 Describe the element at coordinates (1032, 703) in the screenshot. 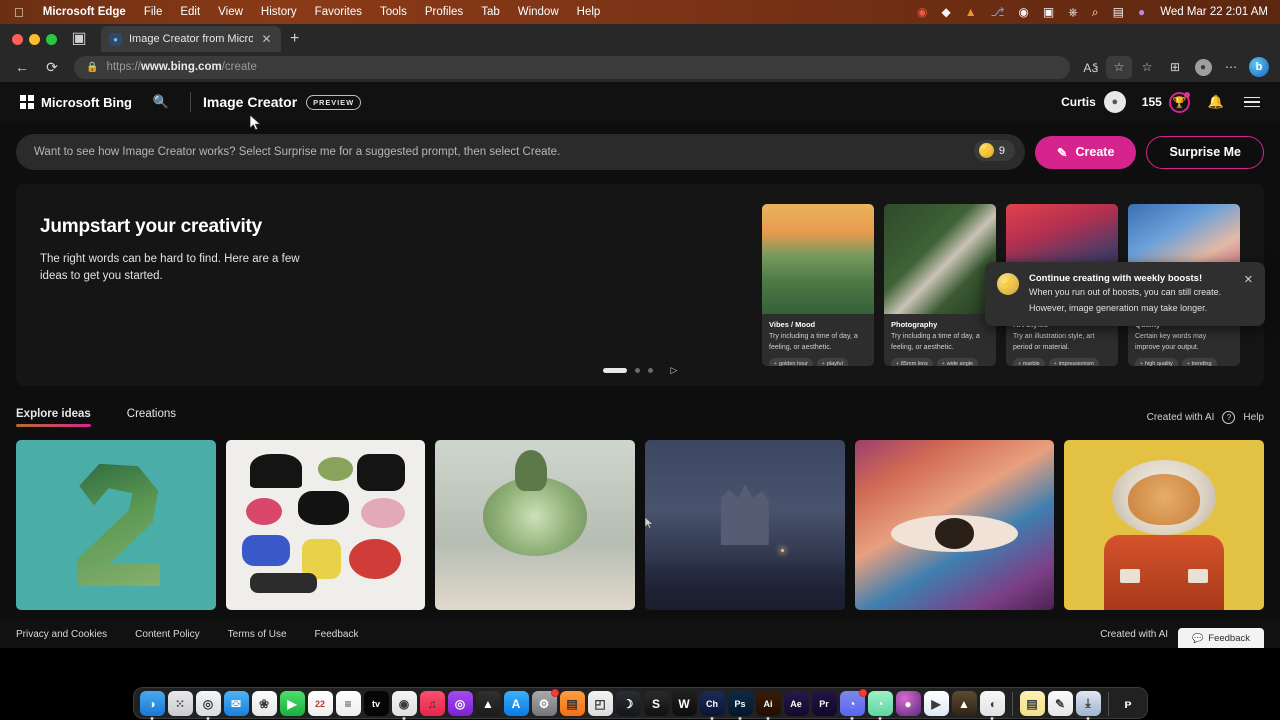

I see `notes-icon: ▤` at that location.